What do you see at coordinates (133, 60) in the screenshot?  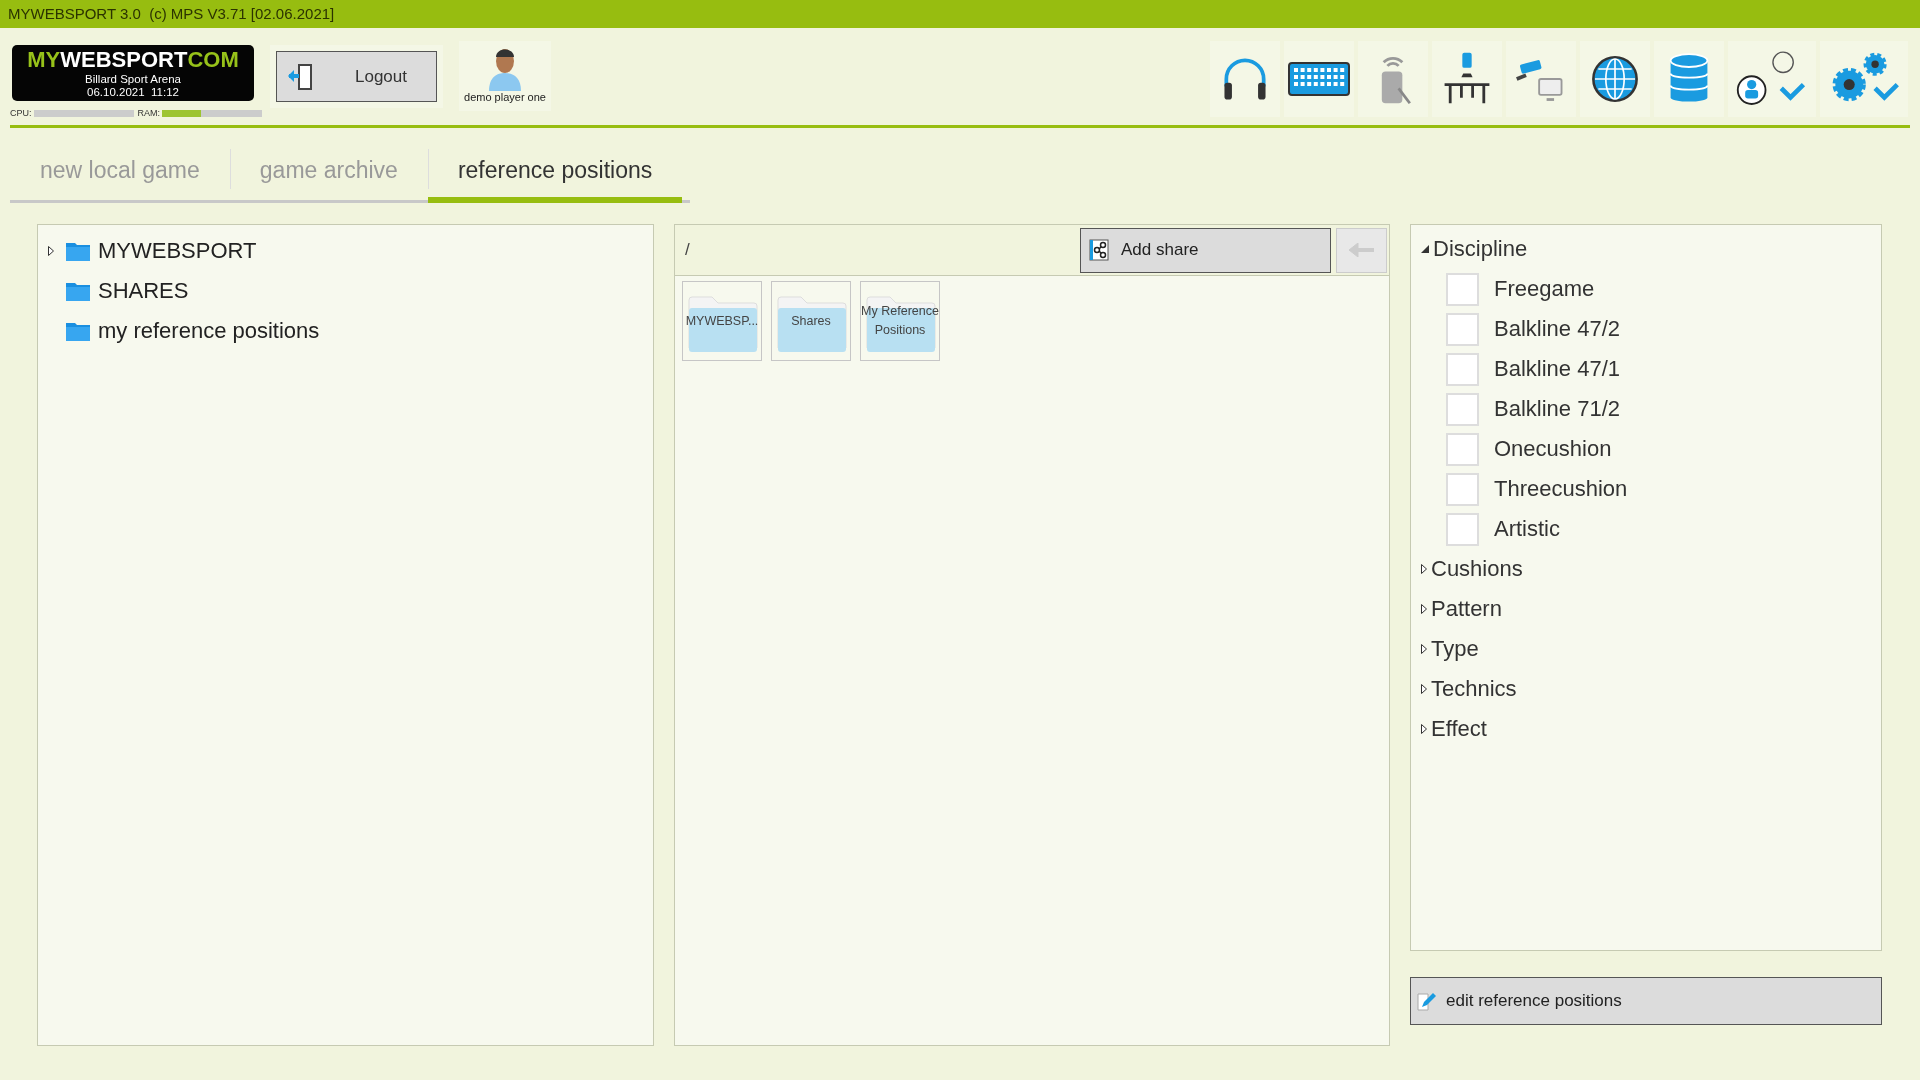 I see `logo-text: MYWEBSPORTCOM` at bounding box center [133, 60].